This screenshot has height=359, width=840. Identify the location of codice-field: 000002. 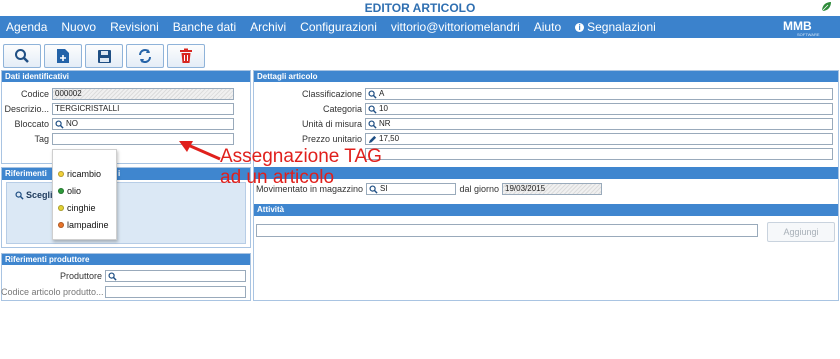
(143, 94).